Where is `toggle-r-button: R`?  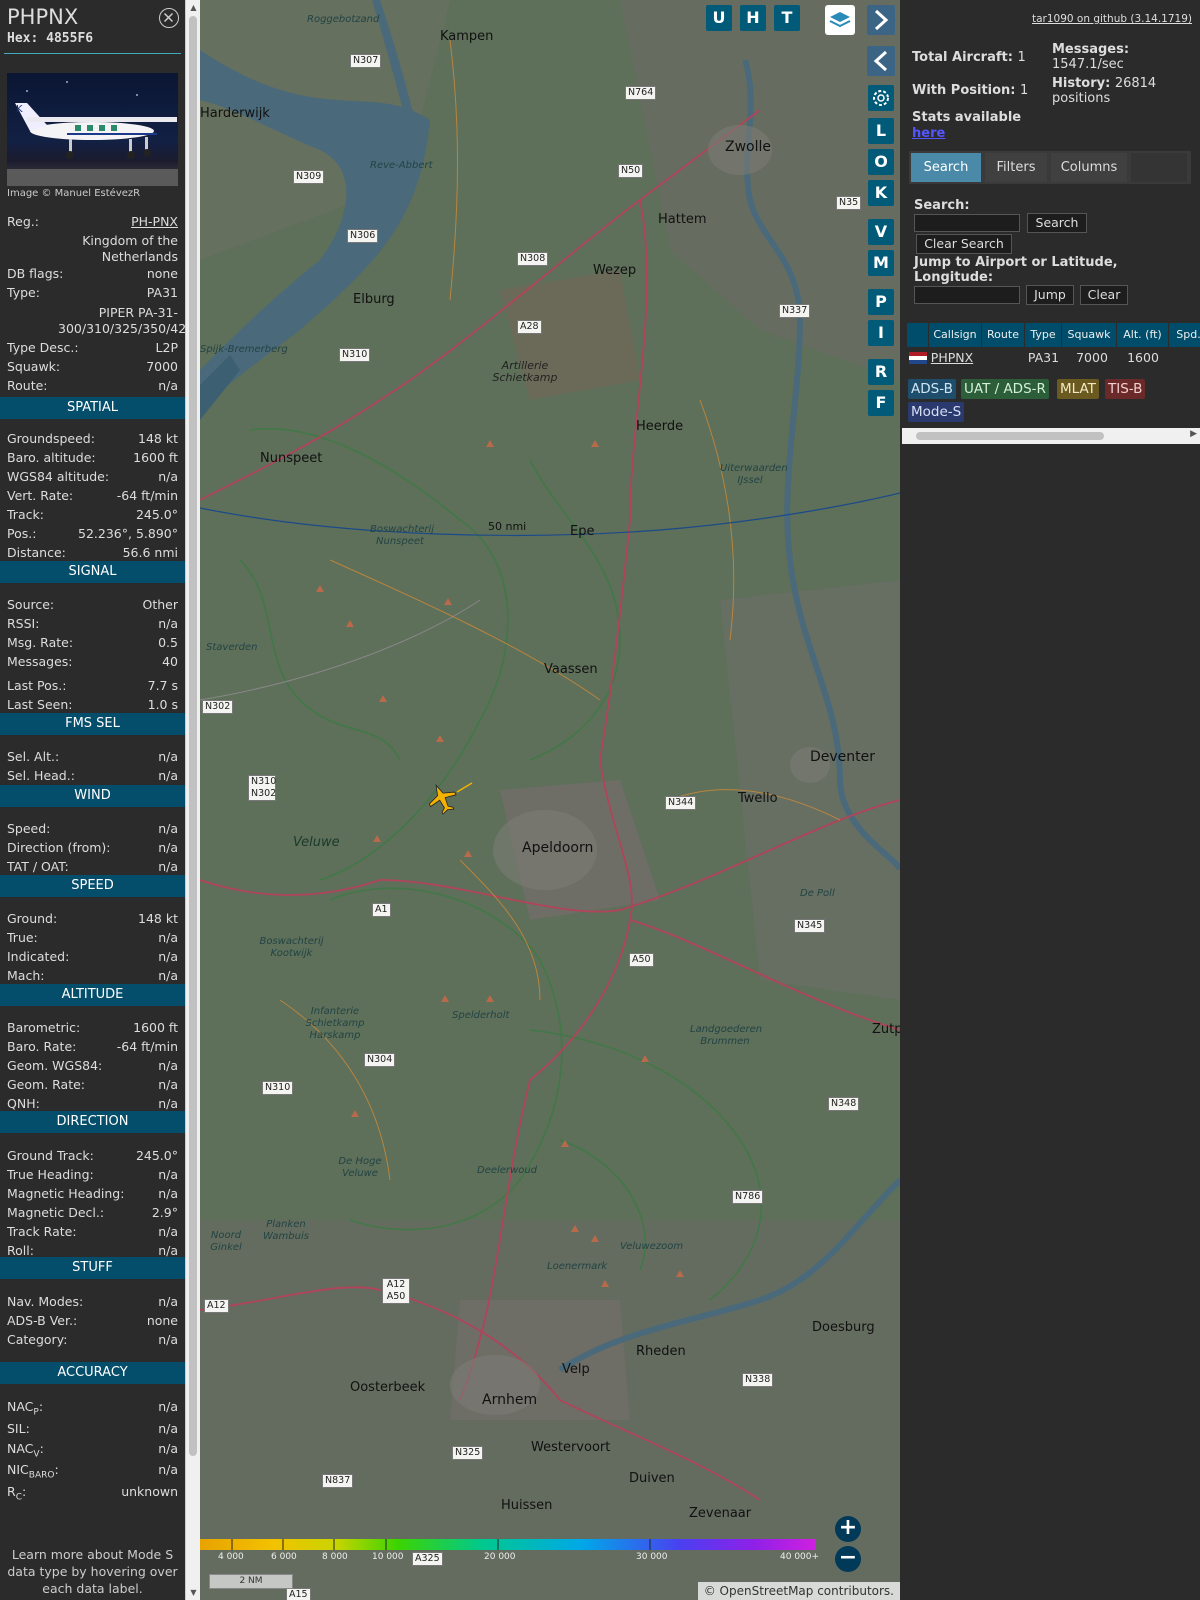
toggle-r-button: R is located at coordinates (881, 372).